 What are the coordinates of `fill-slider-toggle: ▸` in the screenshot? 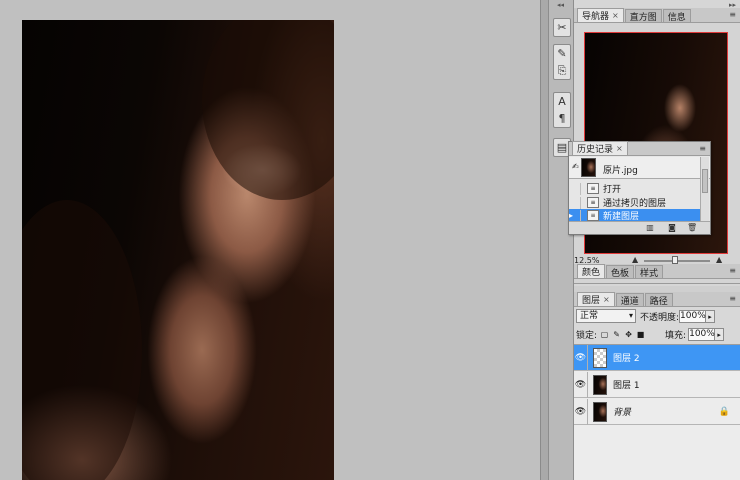 It's located at (720, 334).